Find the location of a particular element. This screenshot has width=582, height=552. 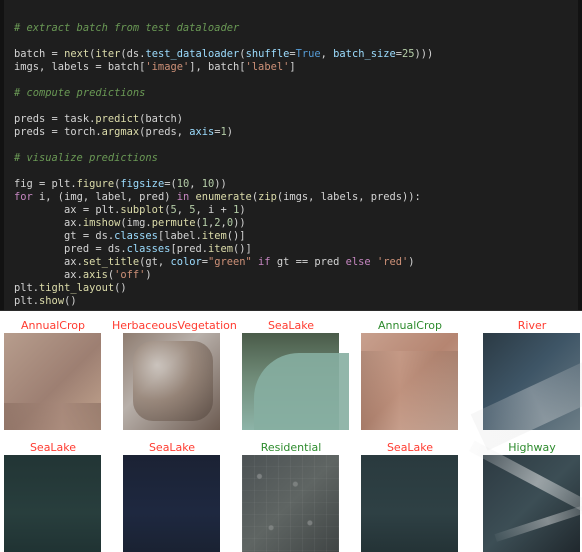

code-token: label is located at coordinates (180, 236).